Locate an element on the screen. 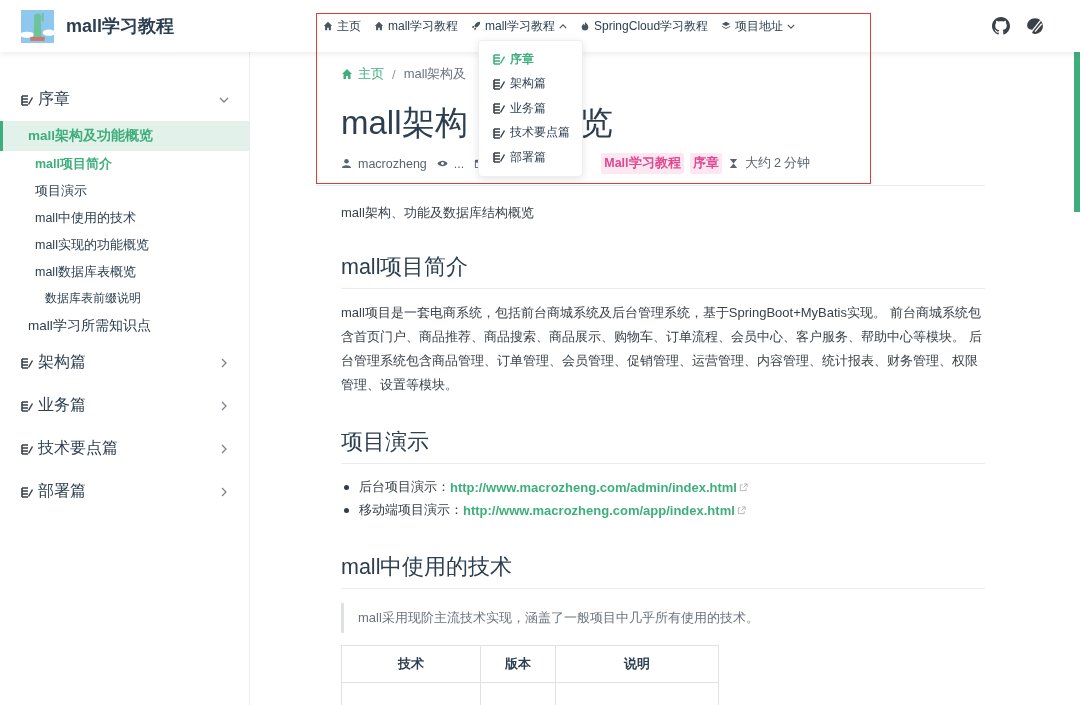  blockquote: mall采用现阶主流技术实现，涵盖了一般项目中几乎所有使用的技术。 is located at coordinates (663, 617).